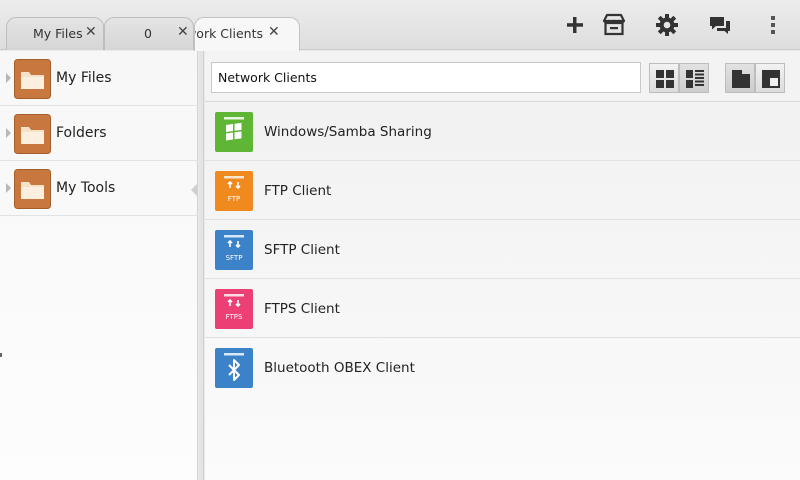  I want to click on bluetooth-icon, so click(234, 368).